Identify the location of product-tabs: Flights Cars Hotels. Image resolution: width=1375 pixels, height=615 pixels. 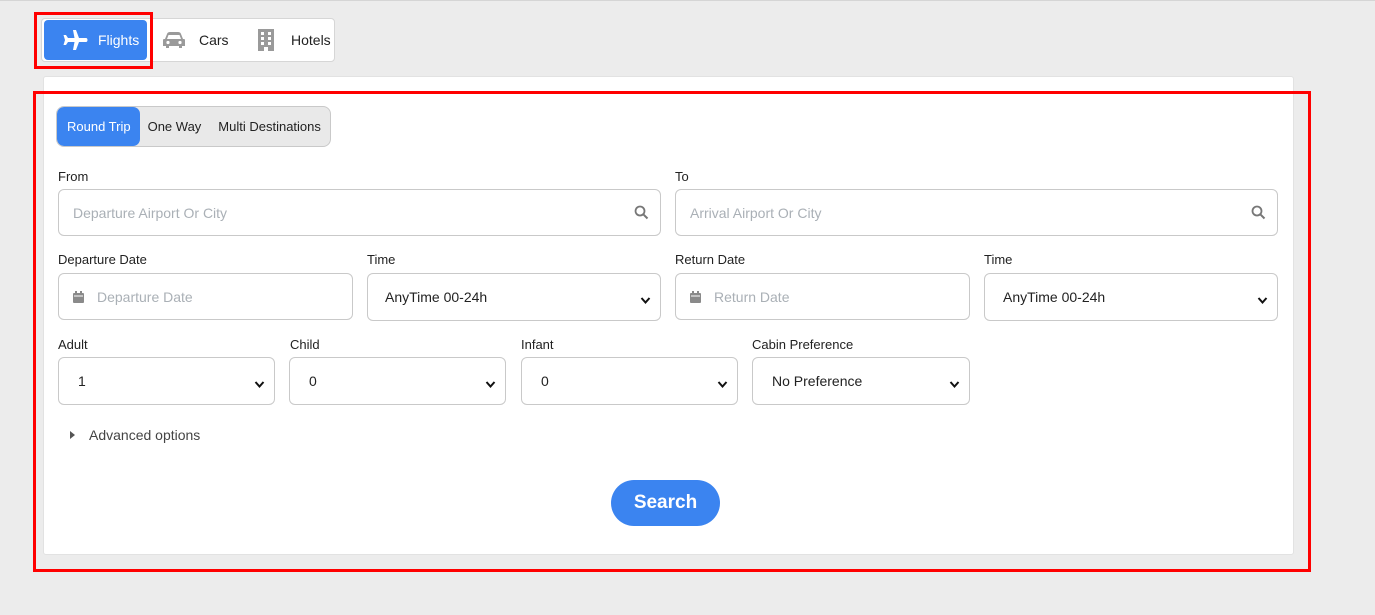
(188, 40).